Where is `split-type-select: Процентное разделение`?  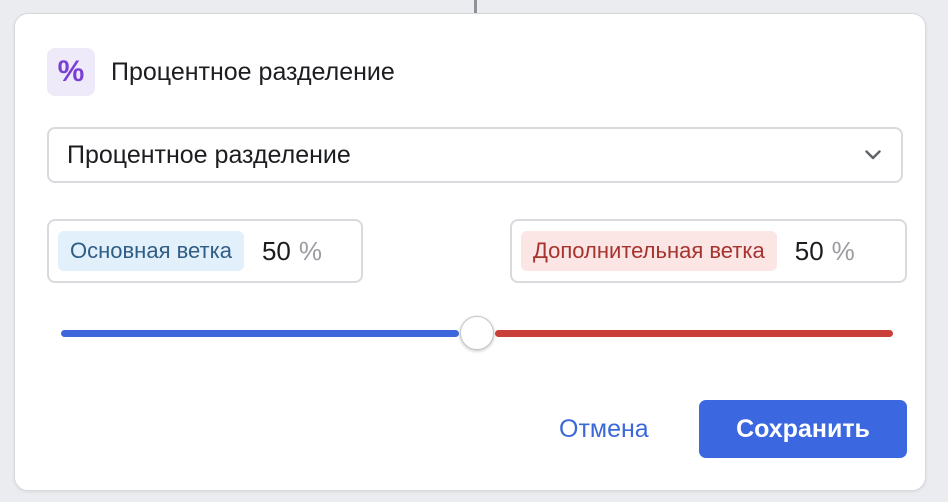
split-type-select: Процентное разделение is located at coordinates (475, 155).